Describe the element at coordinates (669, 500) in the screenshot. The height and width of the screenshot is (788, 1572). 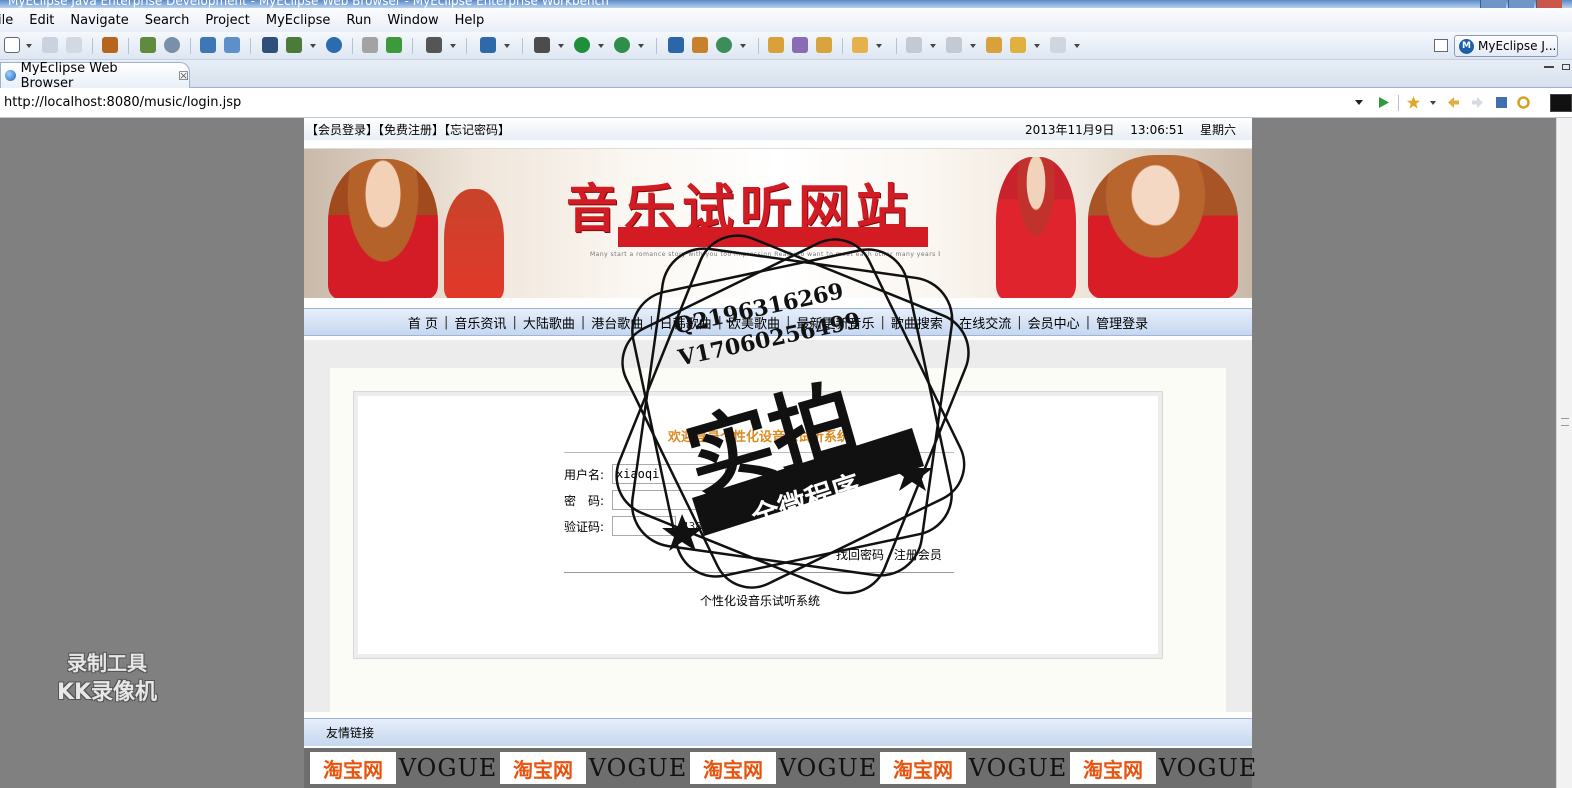
I see `password-input` at that location.